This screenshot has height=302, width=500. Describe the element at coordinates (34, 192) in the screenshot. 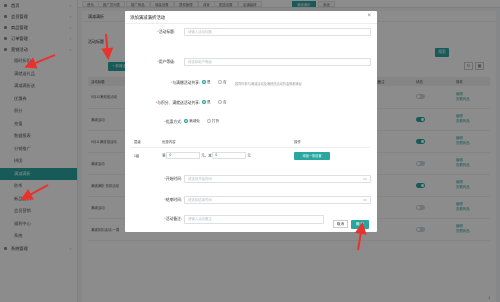

I see `arrow-to-discount-menu` at that location.